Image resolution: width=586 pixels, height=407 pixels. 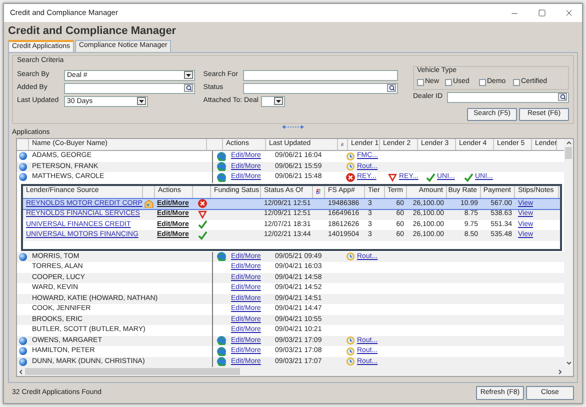 What do you see at coordinates (542, 13) in the screenshot?
I see `maximize-icon` at bounding box center [542, 13].